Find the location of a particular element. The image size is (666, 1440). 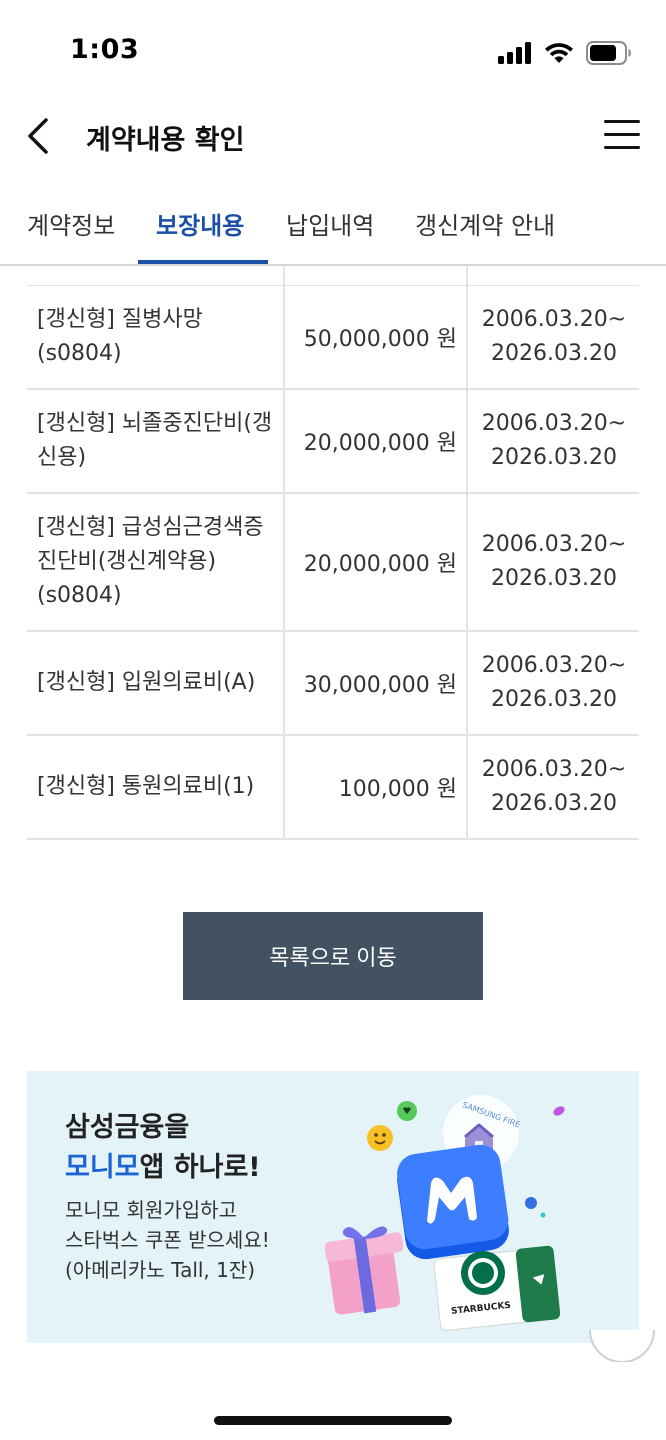

app-header: 계약내용 확인 is located at coordinates (333, 140).